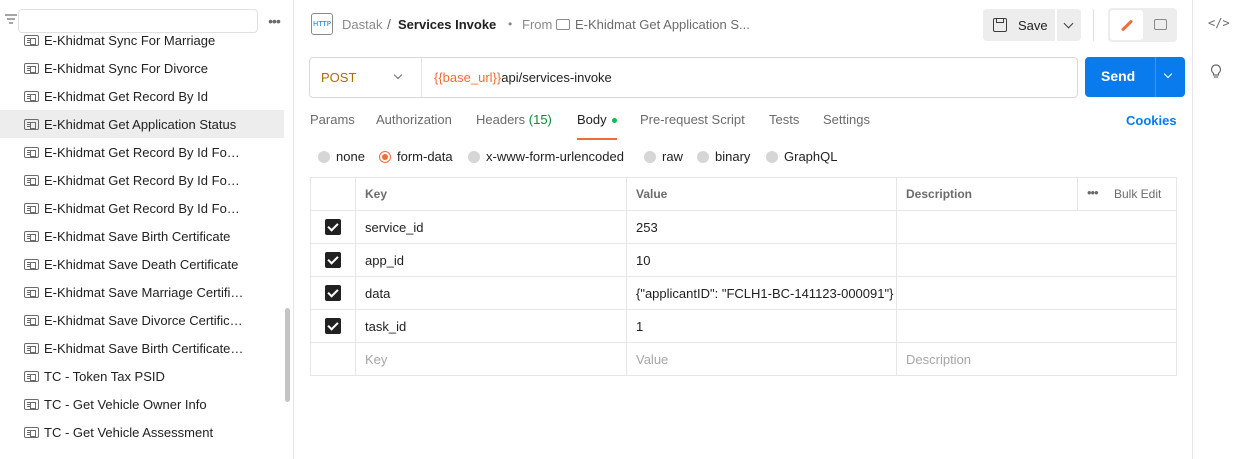 The image size is (1237, 459). Describe the element at coordinates (939, 194) in the screenshot. I see `column-header-description-label: Description` at that location.